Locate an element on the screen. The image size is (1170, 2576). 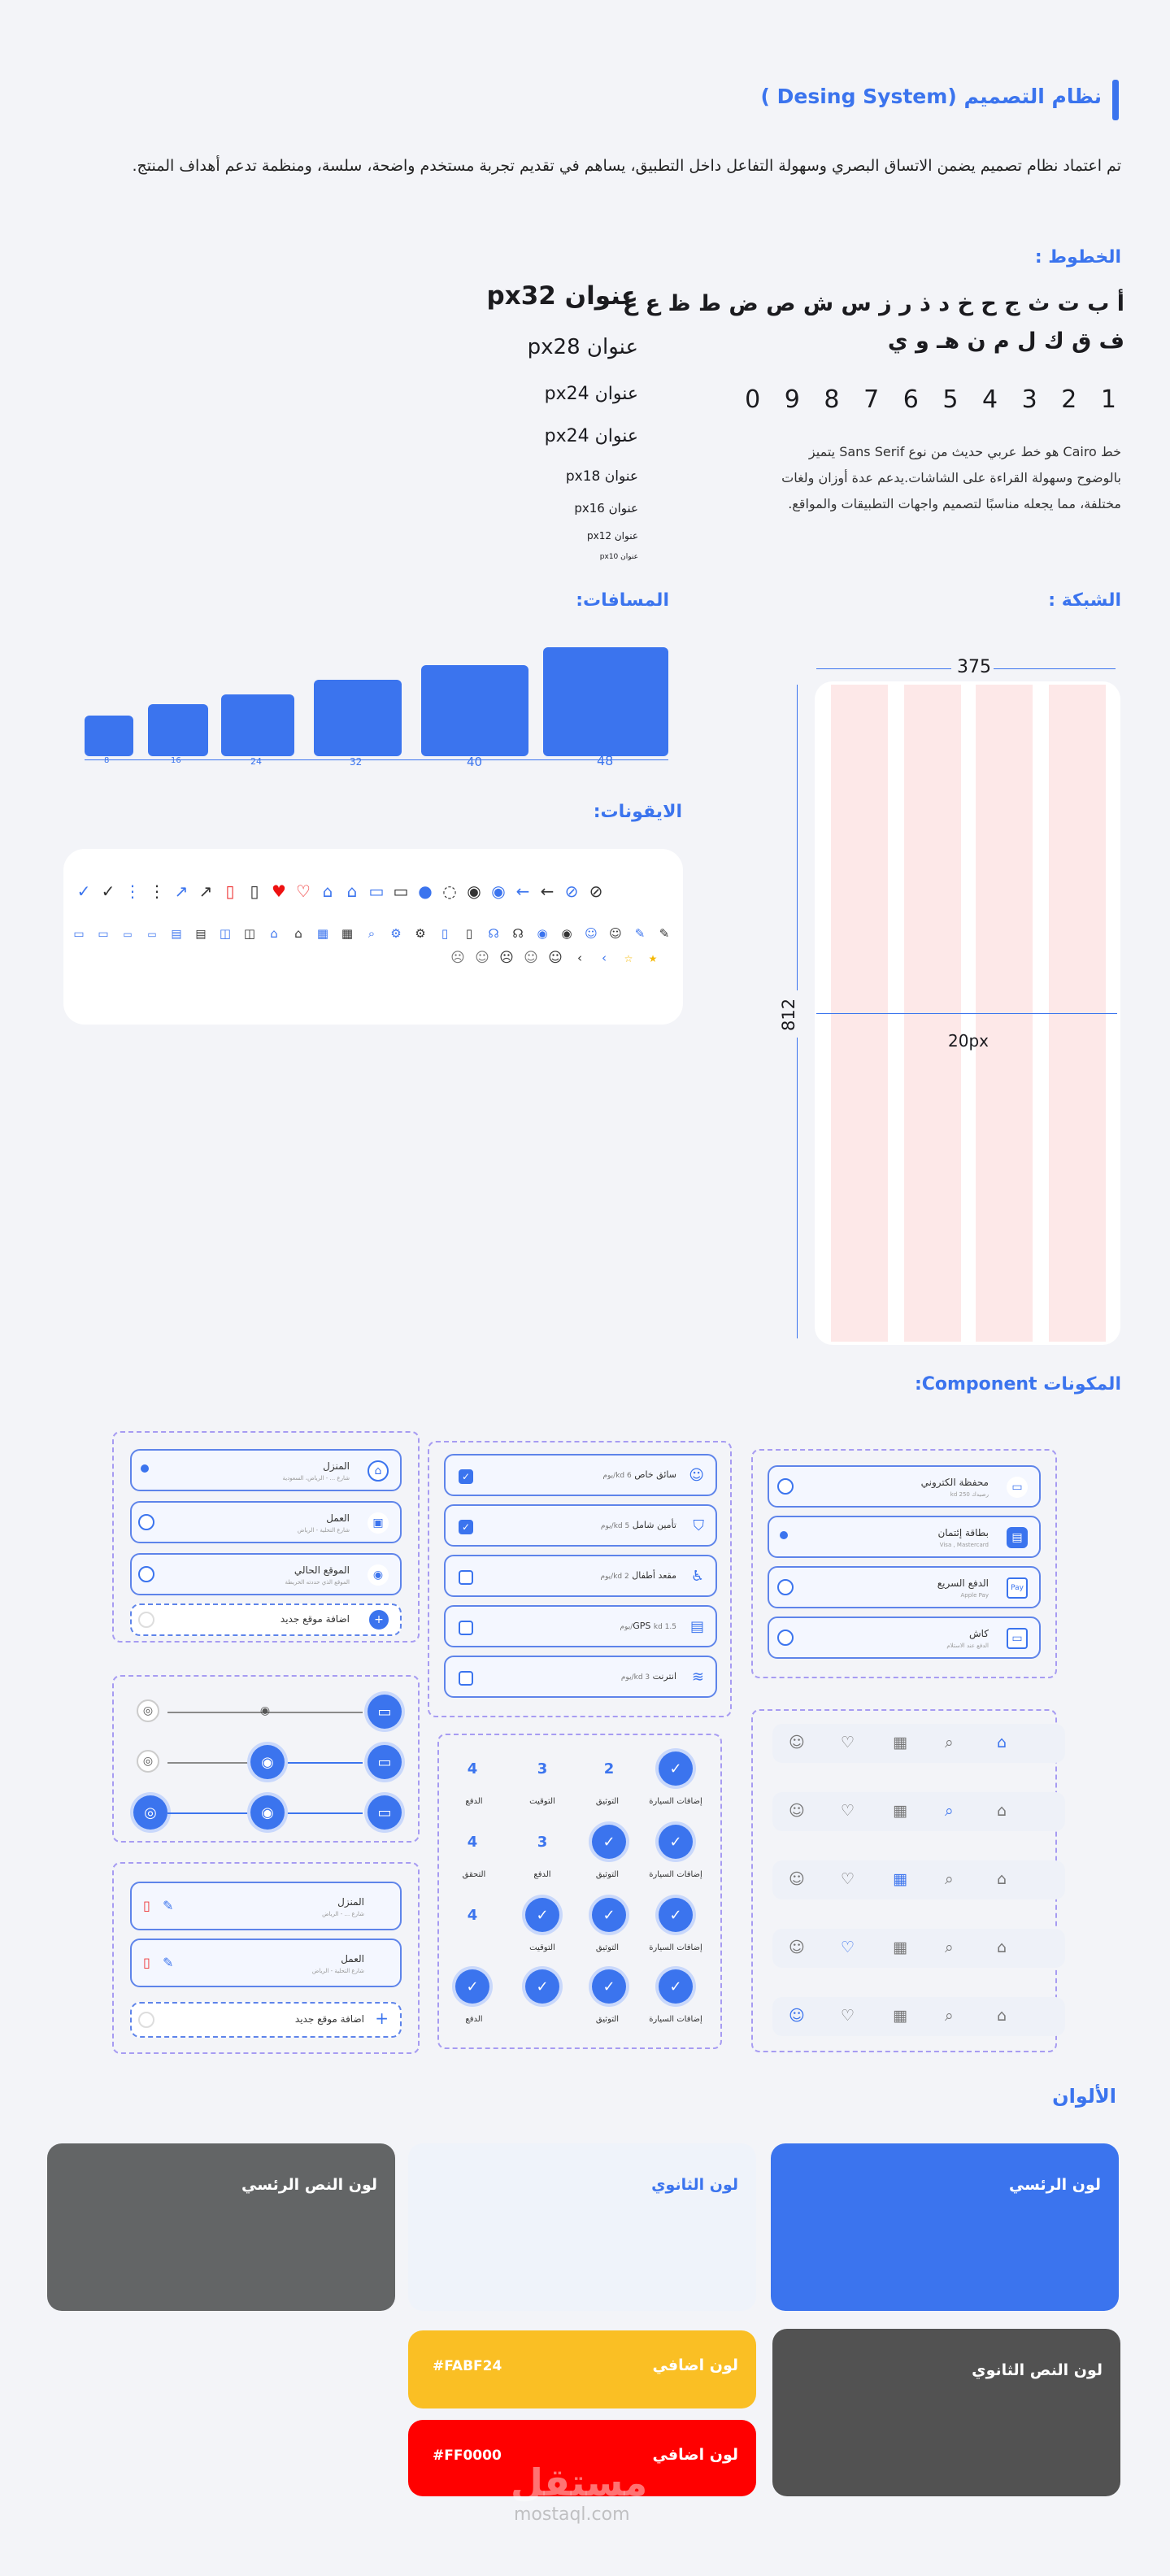
option-subtitle: الدفع عند الاستلام is located at coordinates (968, 1646).